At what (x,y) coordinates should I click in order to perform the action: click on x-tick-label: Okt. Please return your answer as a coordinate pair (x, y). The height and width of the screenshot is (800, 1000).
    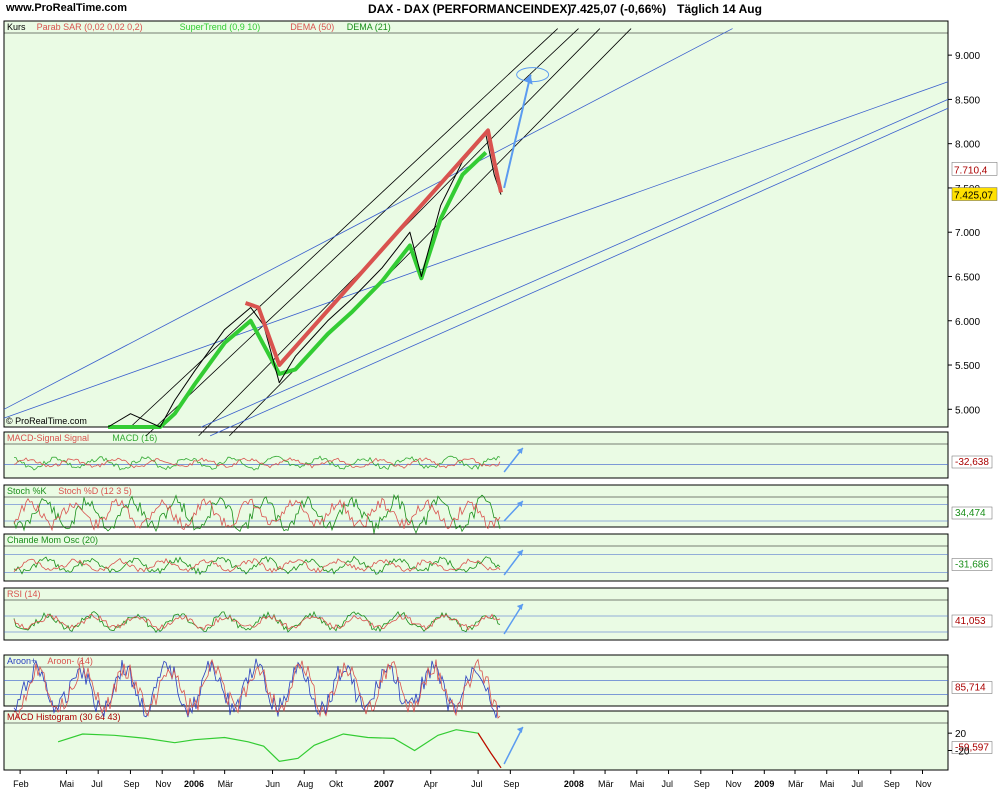
    Looking at the image, I should click on (336, 784).